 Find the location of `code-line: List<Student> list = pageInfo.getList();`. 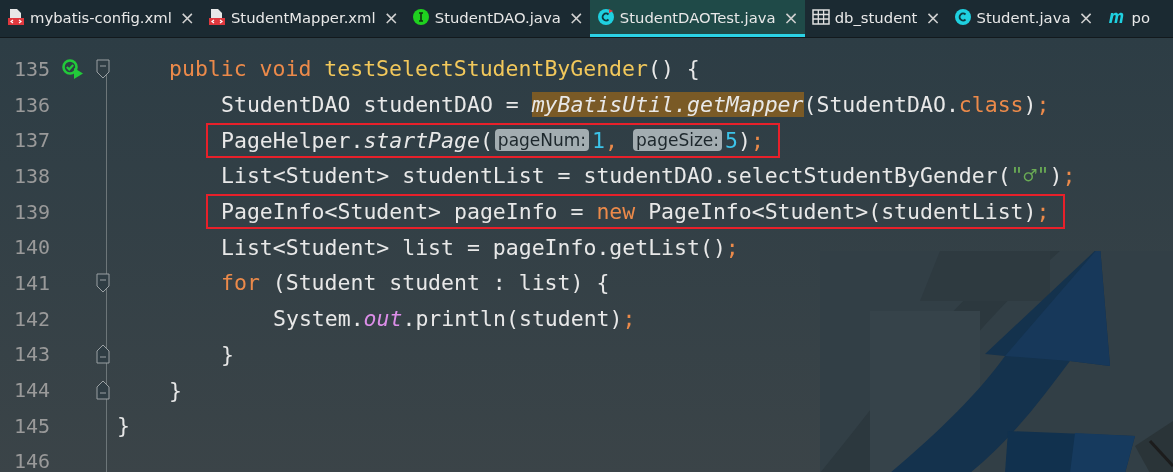

code-line: List<Student> list = pageInfo.getList(); is located at coordinates (480, 247).